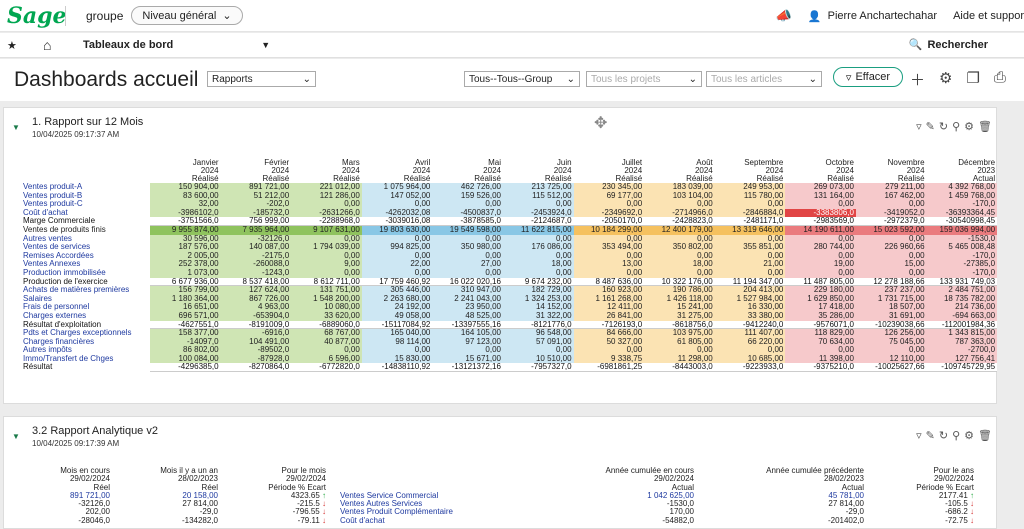  I want to click on row-label: Remises Accordées, so click(86, 256).